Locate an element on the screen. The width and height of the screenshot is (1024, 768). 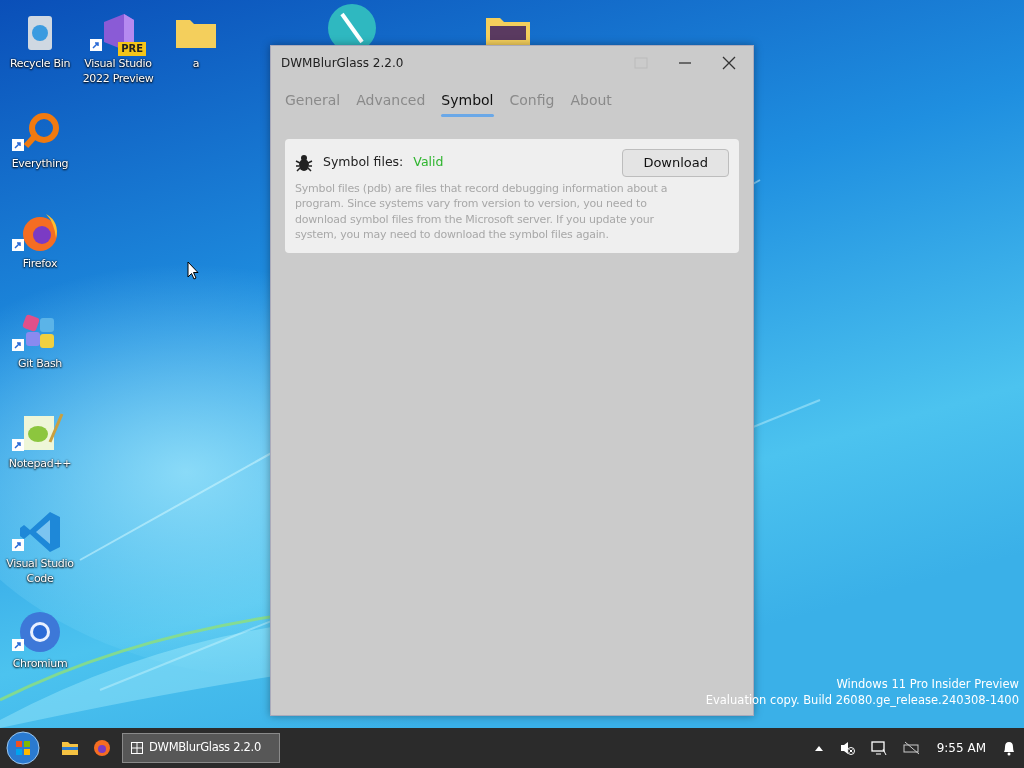
network-icon is located at coordinates (878, 748).